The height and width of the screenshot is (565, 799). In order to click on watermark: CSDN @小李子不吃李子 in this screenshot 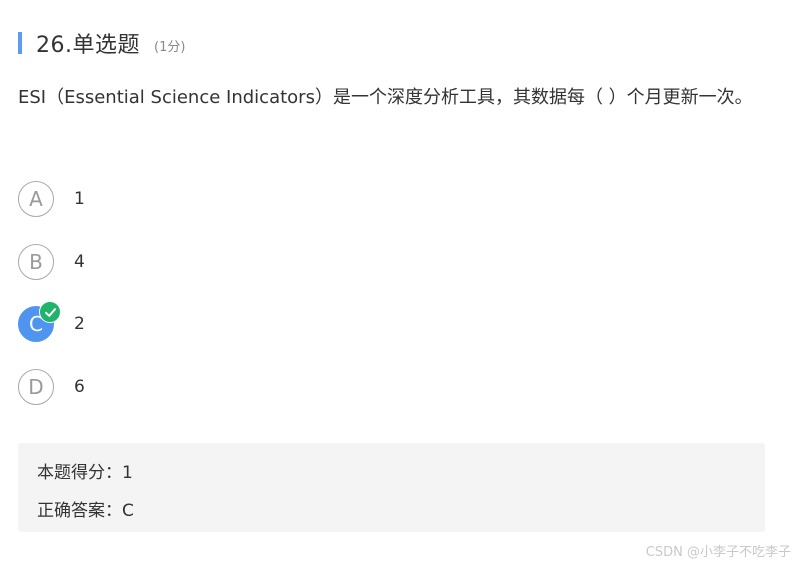, I will do `click(718, 552)`.